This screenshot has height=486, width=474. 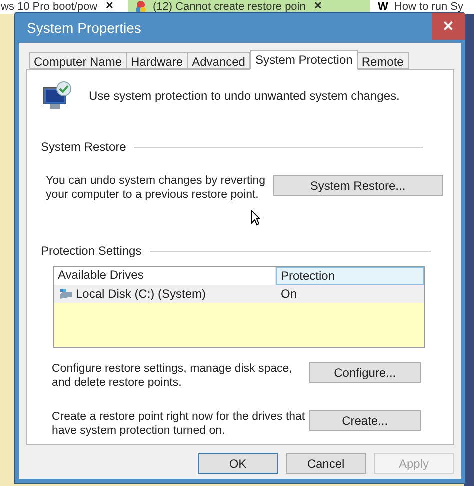 I want to click on mouse-cursor-icon, so click(x=256, y=218).